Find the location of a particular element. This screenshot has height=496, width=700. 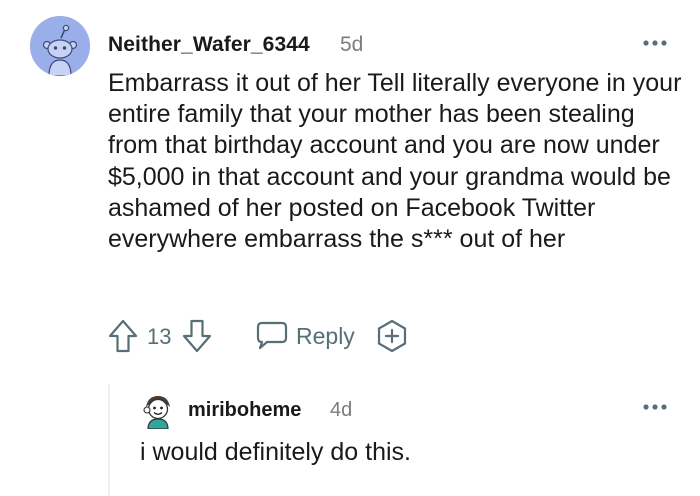

avatar is located at coordinates (60, 46).